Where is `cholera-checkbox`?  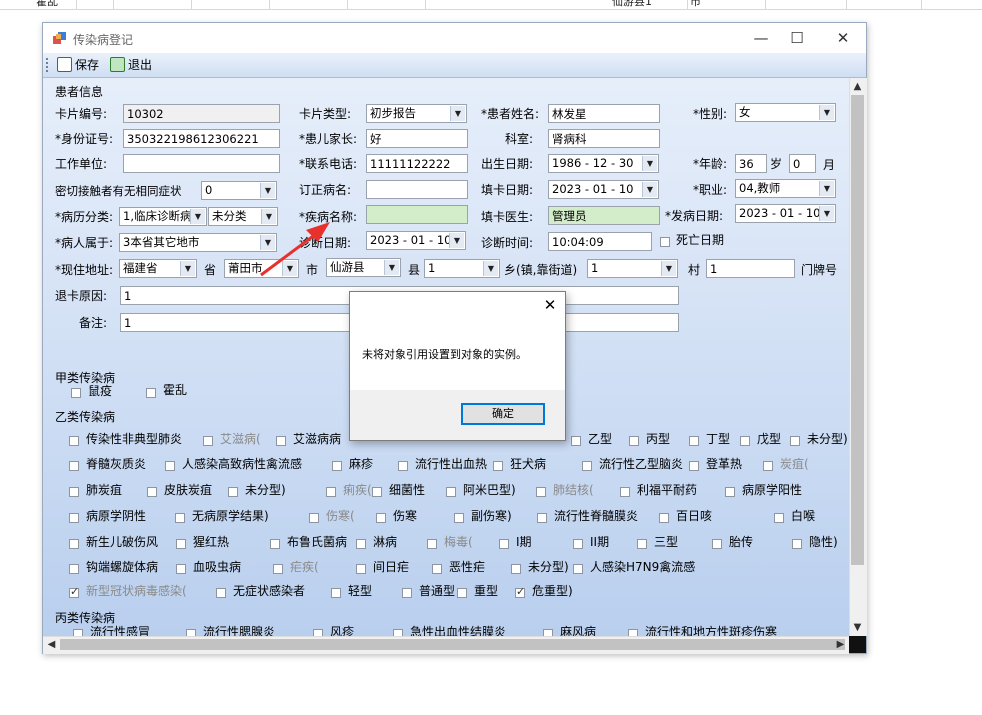
cholera-checkbox is located at coordinates (151, 393).